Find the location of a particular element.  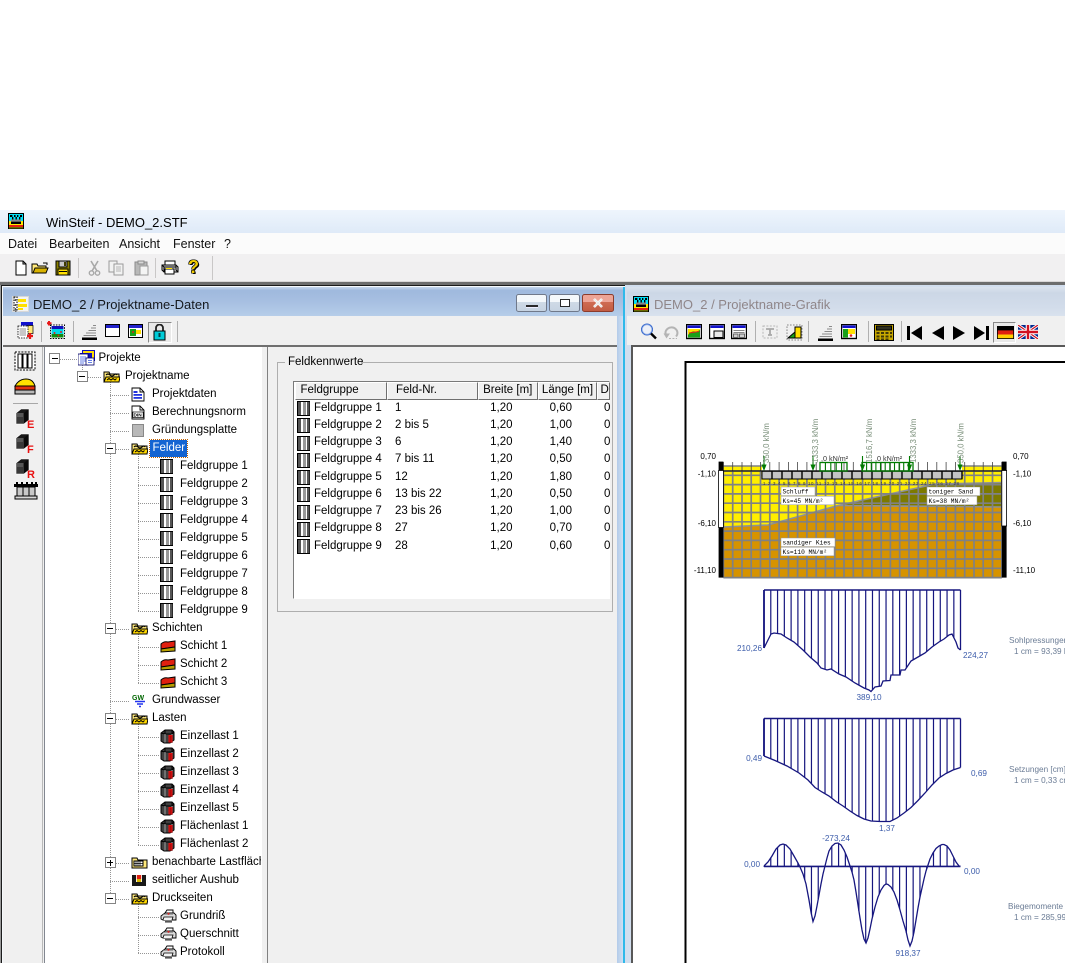

svg-text: 0,49 is located at coordinates (754, 758).